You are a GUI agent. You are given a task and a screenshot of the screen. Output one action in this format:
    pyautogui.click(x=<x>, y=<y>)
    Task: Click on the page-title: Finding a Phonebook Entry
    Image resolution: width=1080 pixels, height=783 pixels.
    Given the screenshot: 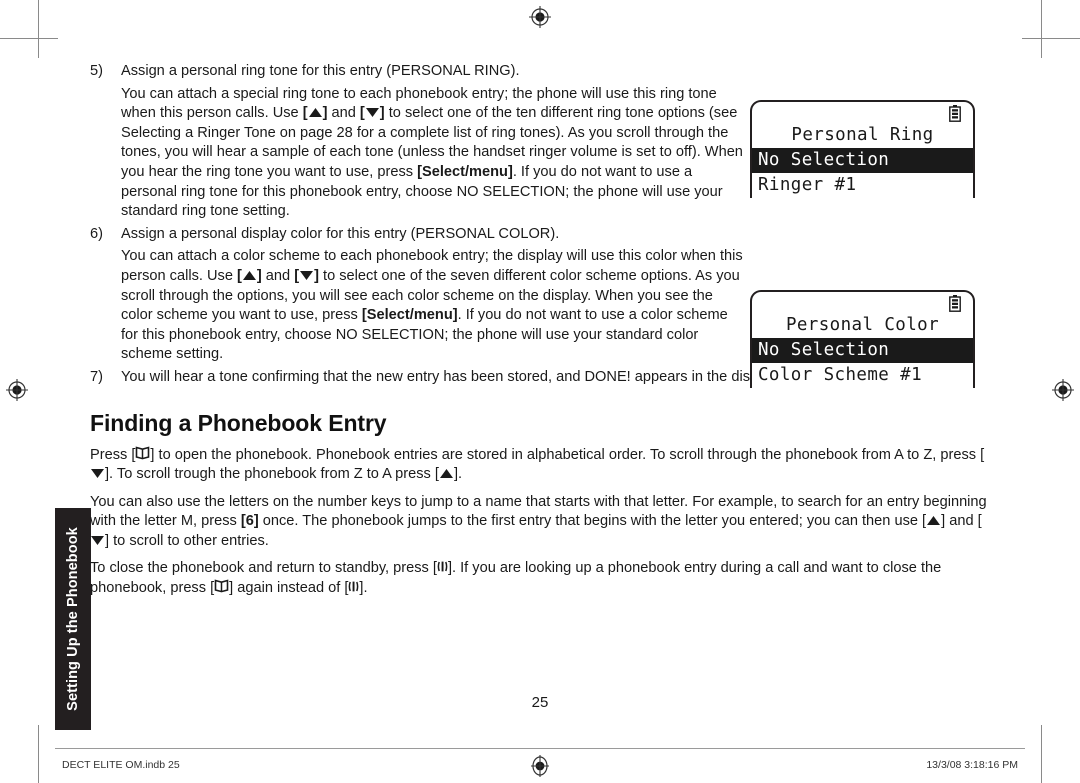 What is the action you would take?
    pyautogui.click(x=238, y=422)
    